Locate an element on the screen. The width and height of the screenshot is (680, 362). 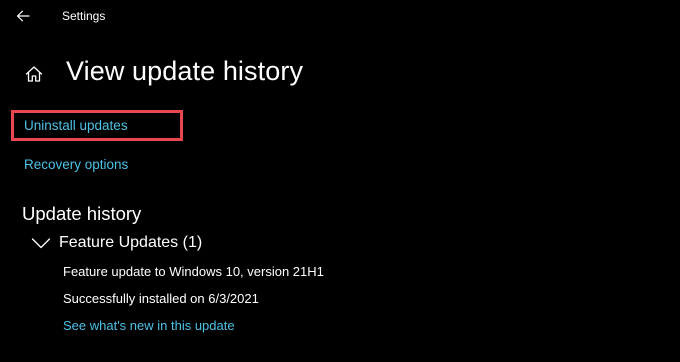
chevron-down-icon is located at coordinates (41, 243).